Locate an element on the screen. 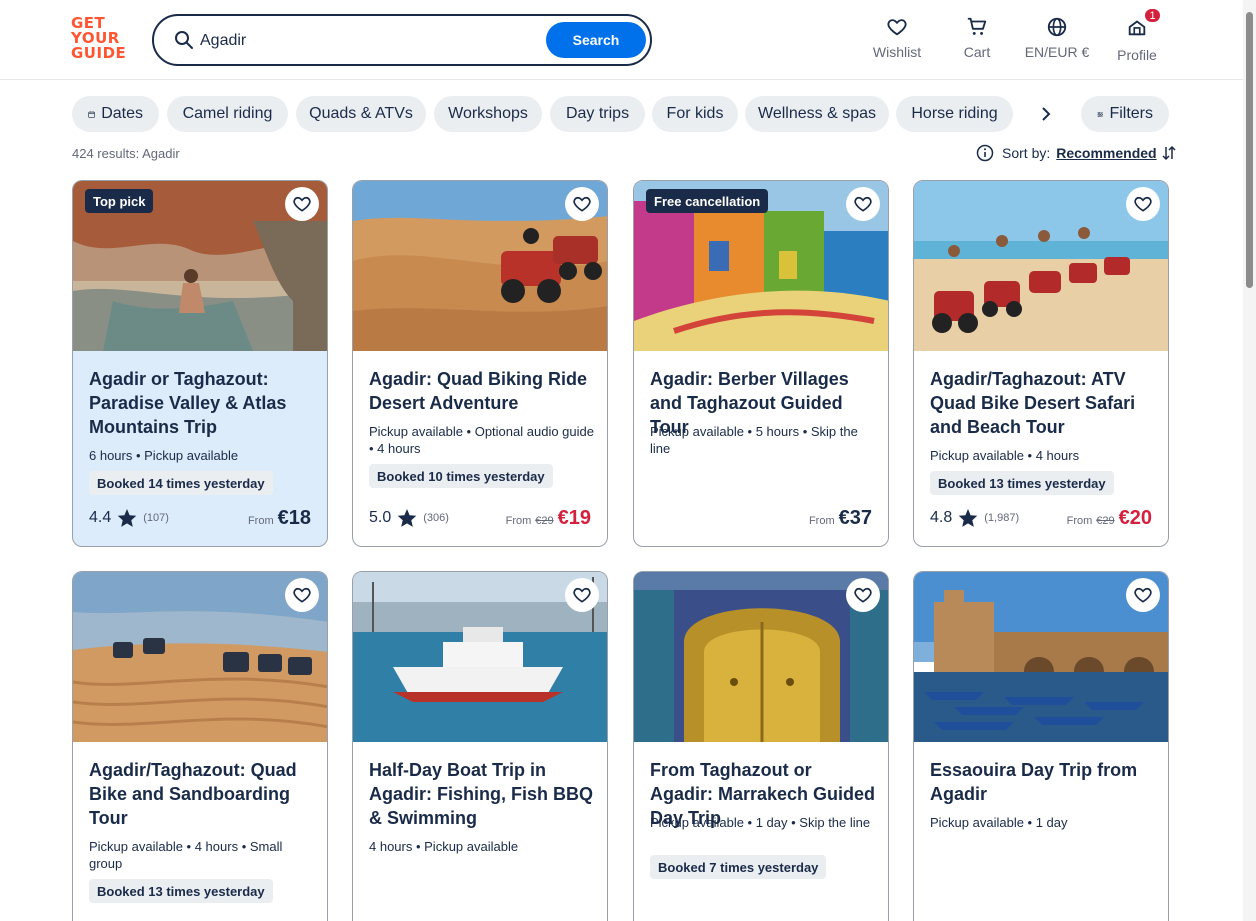 Image resolution: width=1256 pixels, height=921 pixels. card-price: From €18 is located at coordinates (279, 518).